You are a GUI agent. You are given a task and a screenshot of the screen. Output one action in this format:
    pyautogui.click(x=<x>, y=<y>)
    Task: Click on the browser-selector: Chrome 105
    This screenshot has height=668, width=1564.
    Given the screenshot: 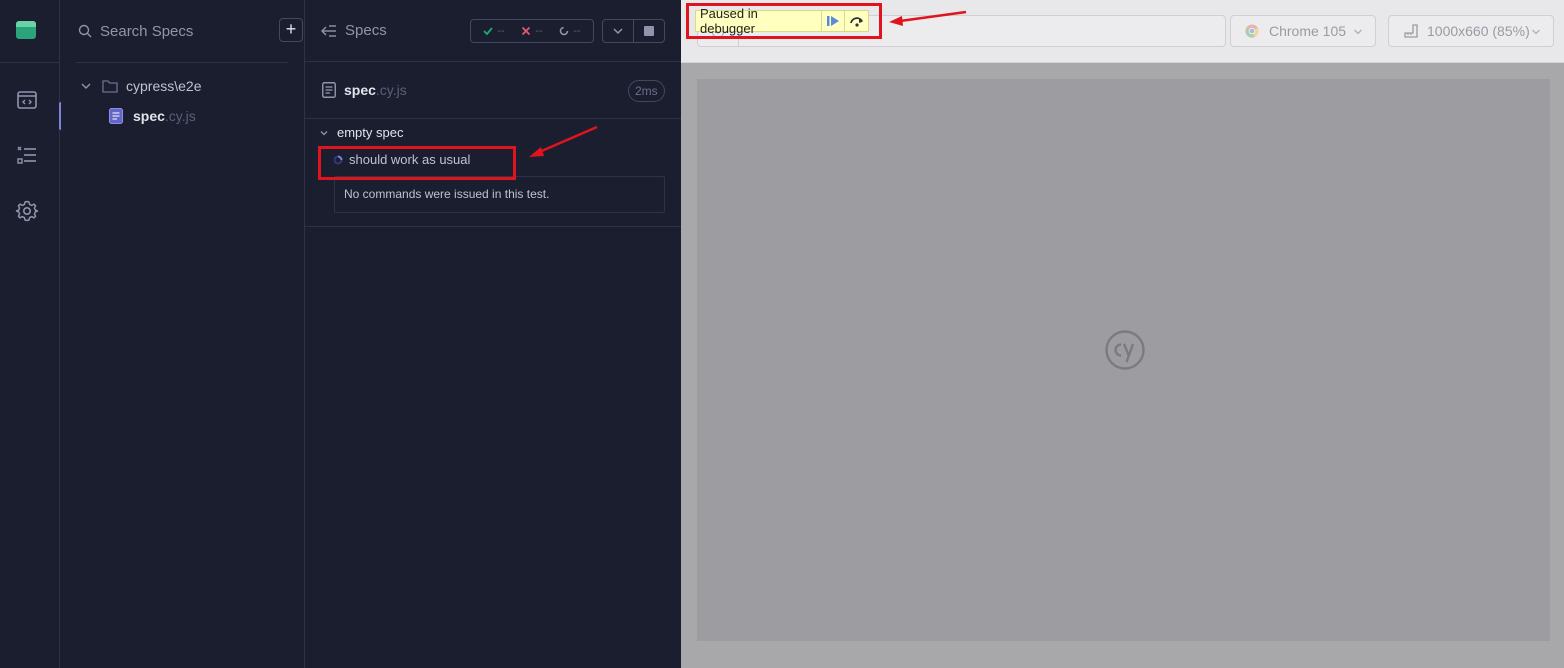 What is the action you would take?
    pyautogui.click(x=1303, y=31)
    